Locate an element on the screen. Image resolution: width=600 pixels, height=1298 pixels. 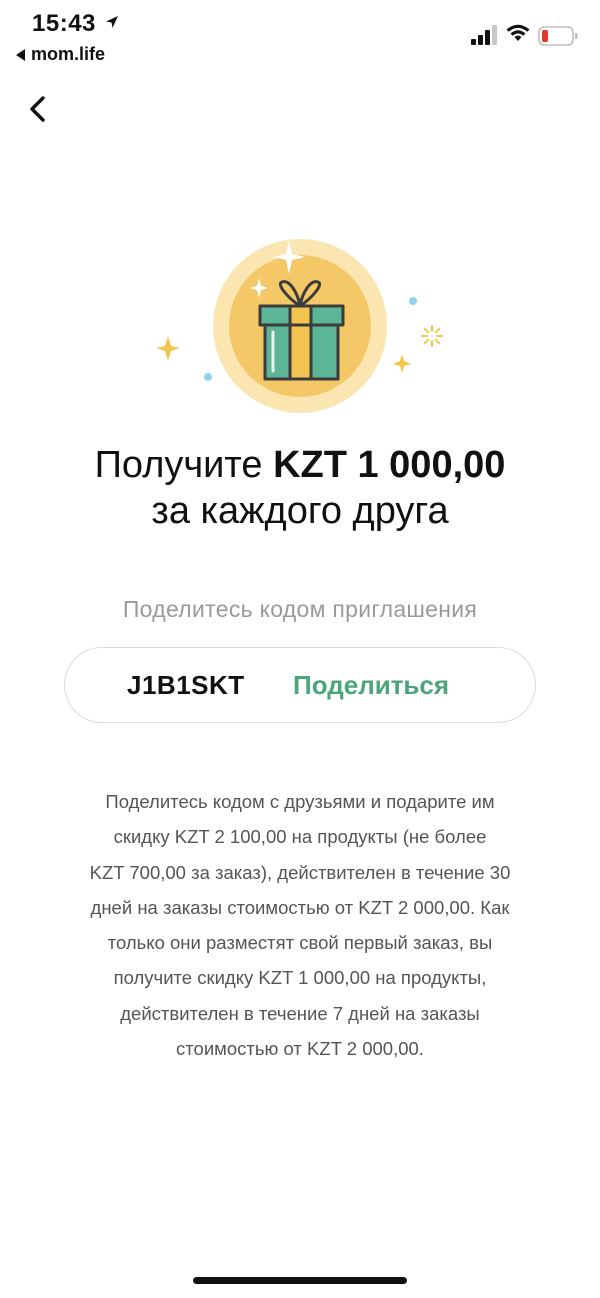
status-time: 15:43 is located at coordinates (64, 23).